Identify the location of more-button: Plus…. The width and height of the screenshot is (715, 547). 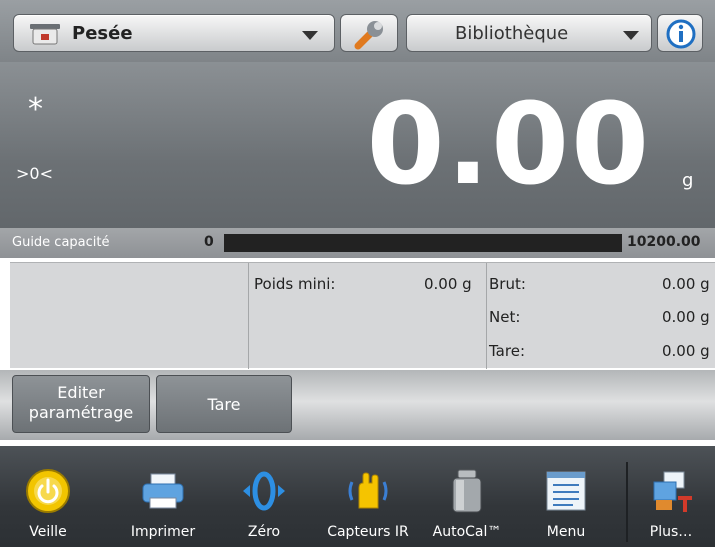
(671, 499).